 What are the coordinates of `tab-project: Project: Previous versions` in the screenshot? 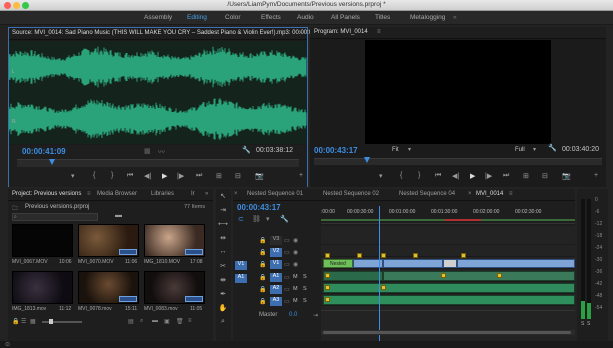 It's located at (46, 194).